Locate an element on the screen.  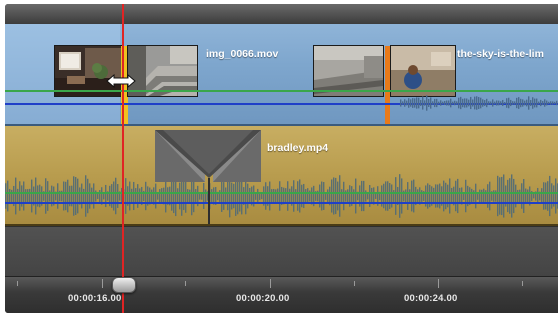
video-clip-audio-waveform is located at coordinates (479, 103).